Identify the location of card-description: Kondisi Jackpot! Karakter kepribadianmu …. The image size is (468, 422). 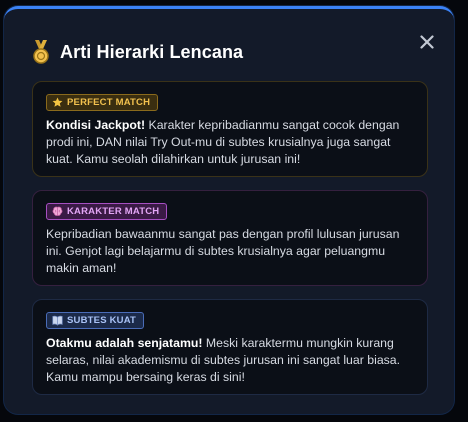
(230, 142).